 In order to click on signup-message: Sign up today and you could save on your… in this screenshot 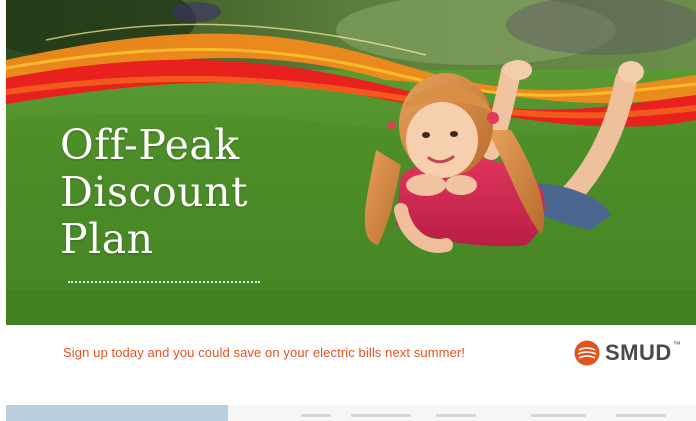, I will do `click(264, 352)`.